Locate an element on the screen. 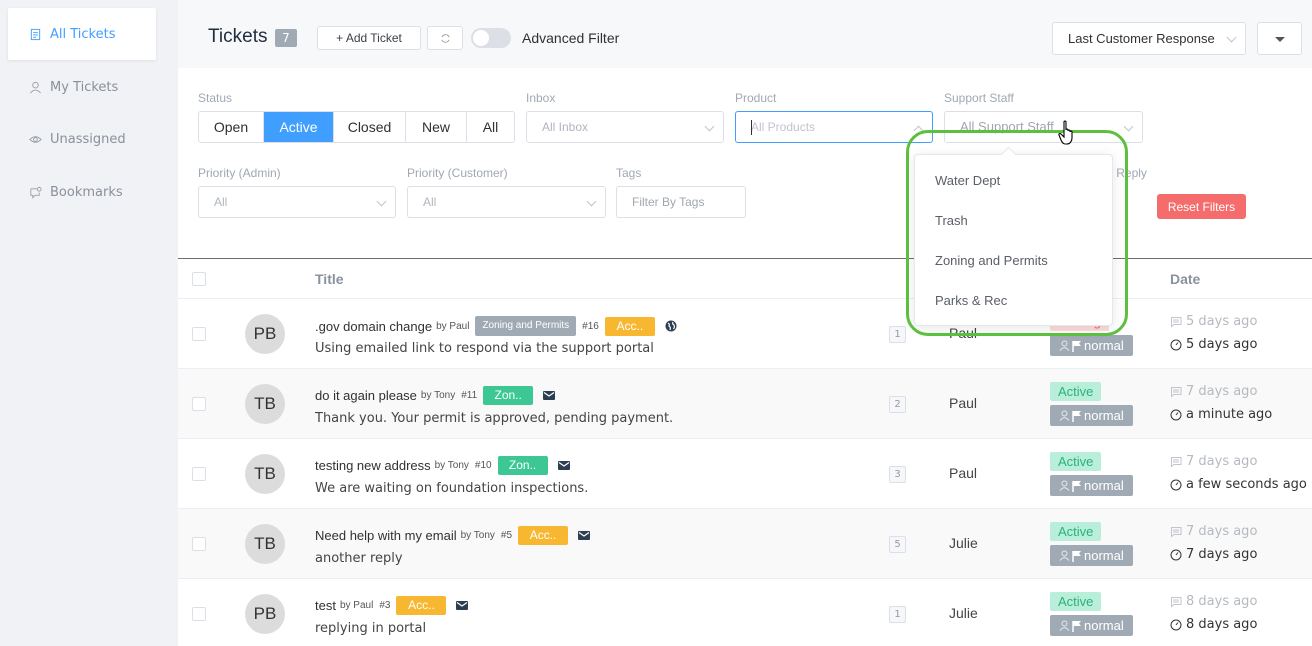 Image resolution: width=1312 pixels, height=646 pixels. sidebar-item-unassigned: Unassigned is located at coordinates (82, 139).